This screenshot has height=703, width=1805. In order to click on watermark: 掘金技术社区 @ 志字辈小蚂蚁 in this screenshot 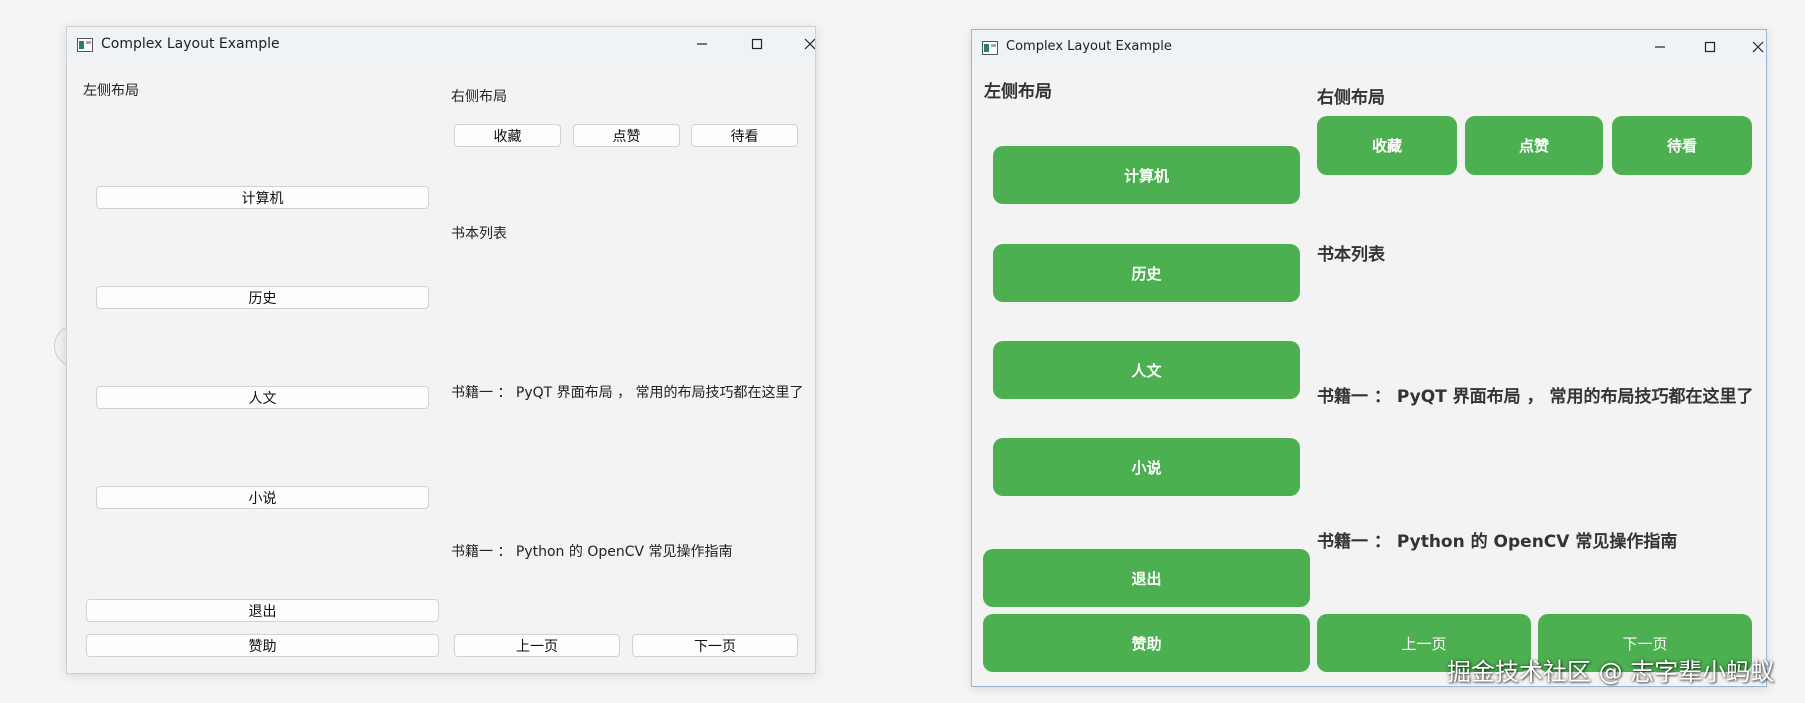, I will do `click(1611, 672)`.